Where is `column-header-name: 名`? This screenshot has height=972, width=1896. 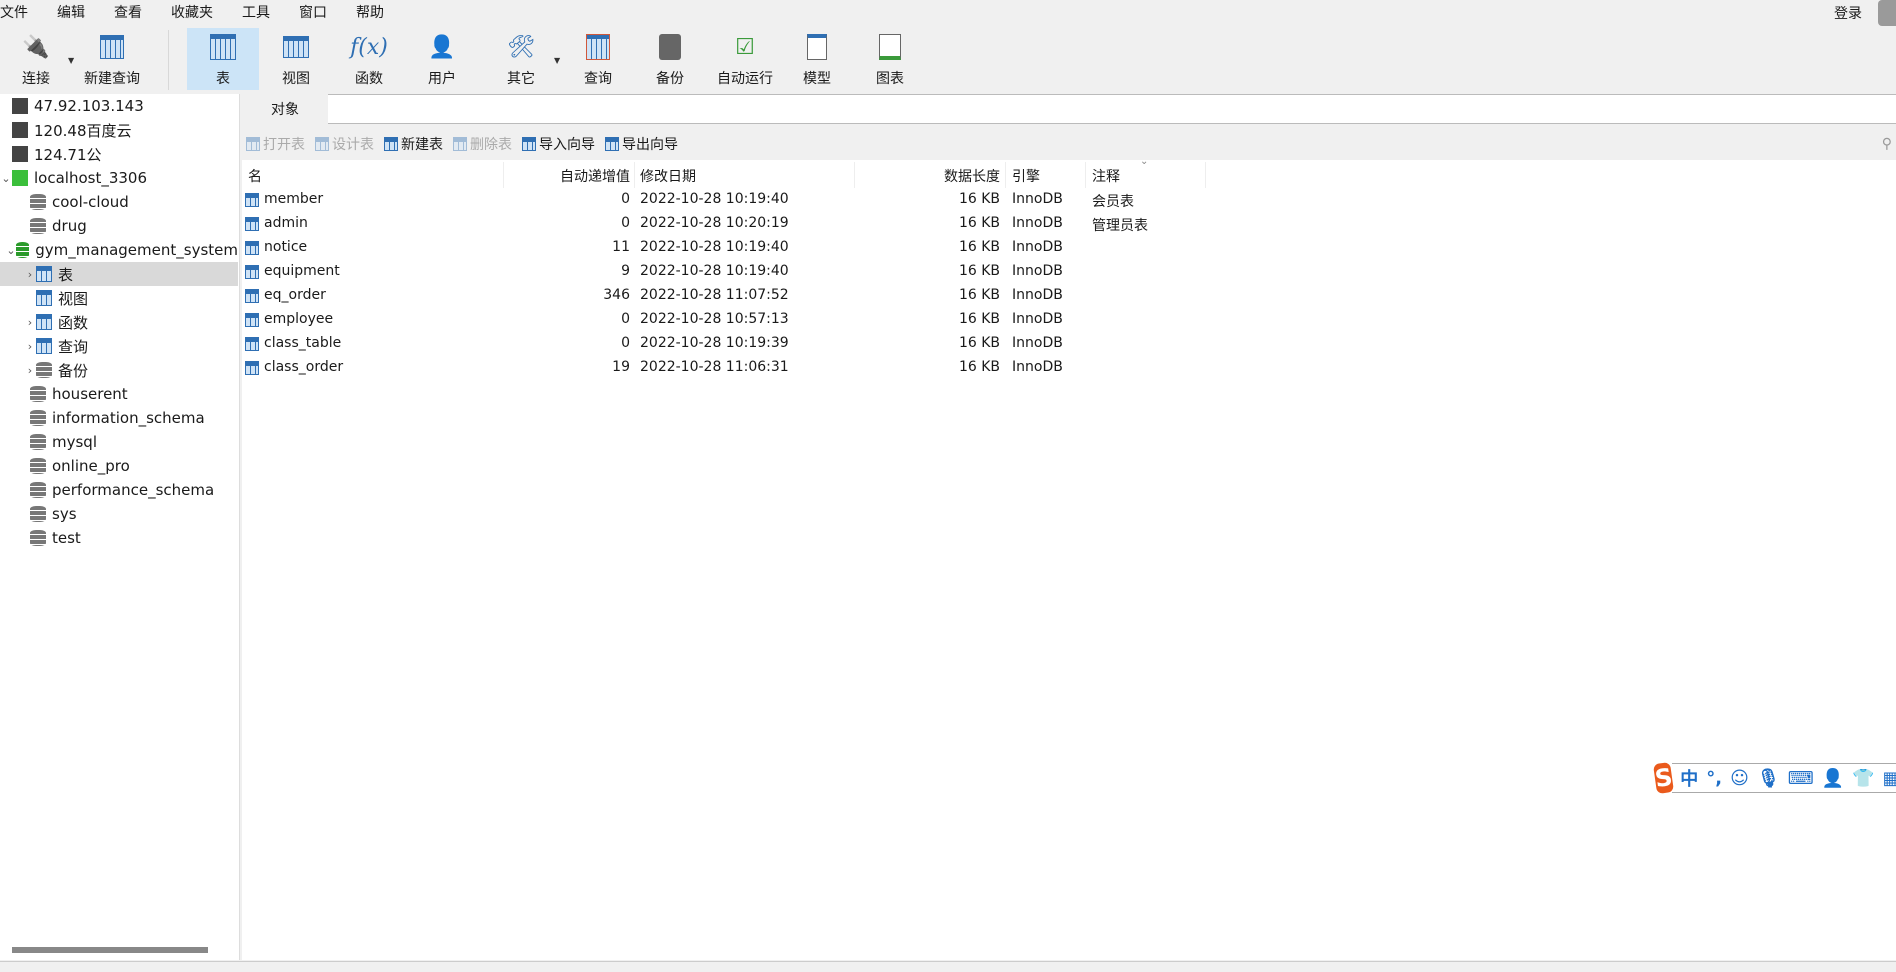 column-header-name: 名 is located at coordinates (255, 176).